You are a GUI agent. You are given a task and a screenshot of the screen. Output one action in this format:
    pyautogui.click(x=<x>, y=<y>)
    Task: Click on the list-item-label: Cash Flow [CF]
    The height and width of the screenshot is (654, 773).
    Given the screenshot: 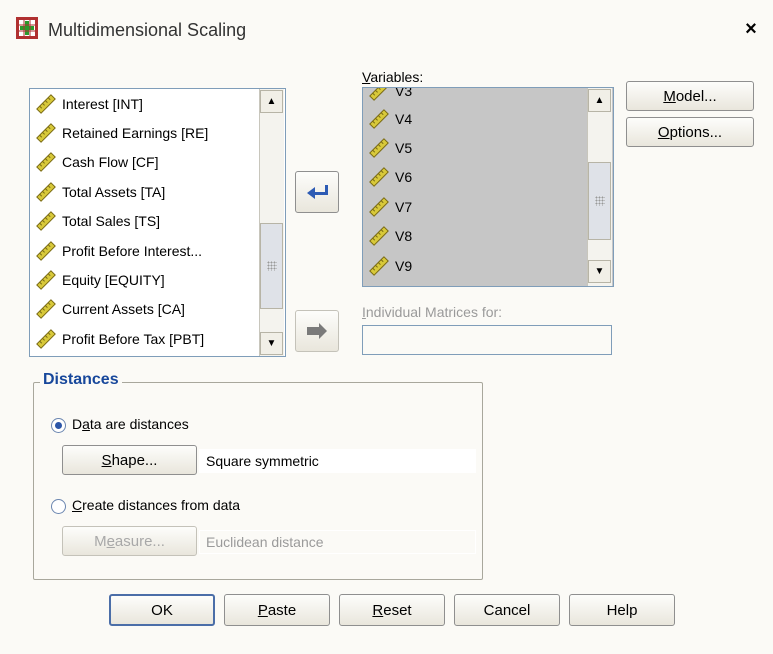 What is the action you would take?
    pyautogui.click(x=110, y=162)
    